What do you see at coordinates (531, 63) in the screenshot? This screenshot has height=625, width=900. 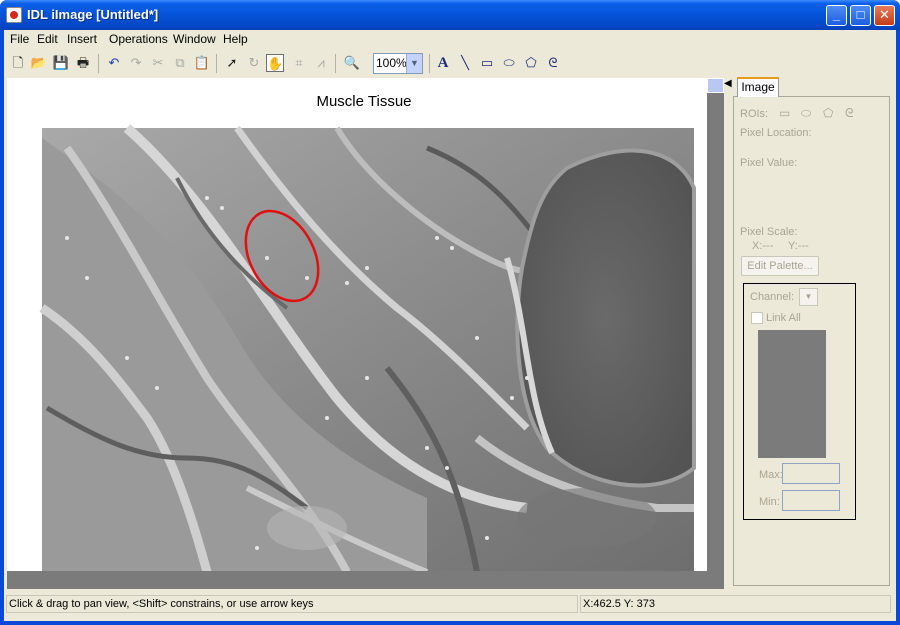 I see `polygon-tool-icon: ⬠` at bounding box center [531, 63].